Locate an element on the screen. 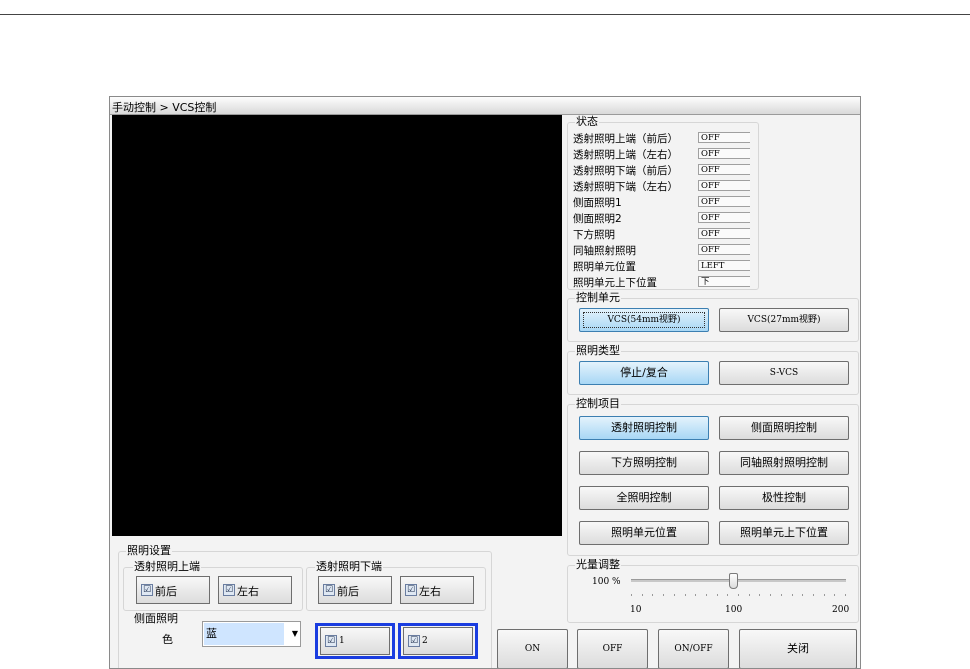 The image size is (970, 669). status-row-label: 照明单元上下位置 is located at coordinates (615, 283).